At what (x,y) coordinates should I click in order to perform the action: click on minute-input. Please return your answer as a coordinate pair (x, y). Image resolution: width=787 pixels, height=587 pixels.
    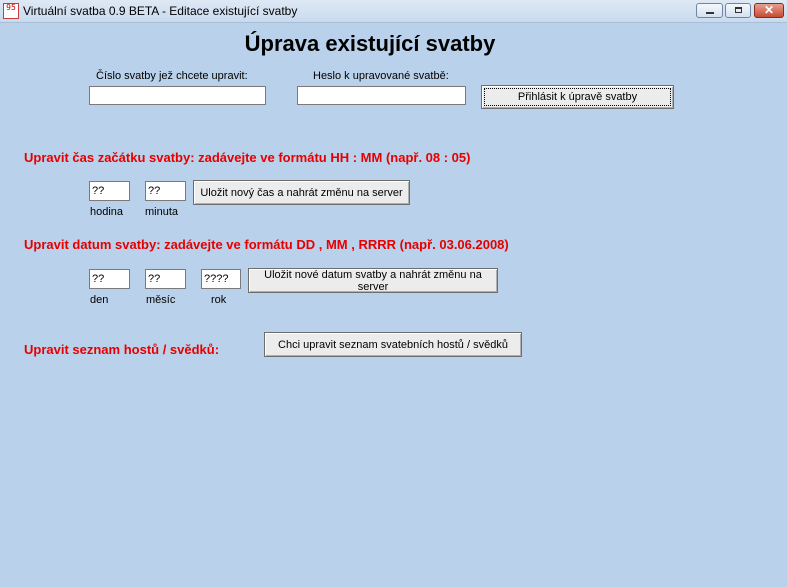
    Looking at the image, I should click on (165, 191).